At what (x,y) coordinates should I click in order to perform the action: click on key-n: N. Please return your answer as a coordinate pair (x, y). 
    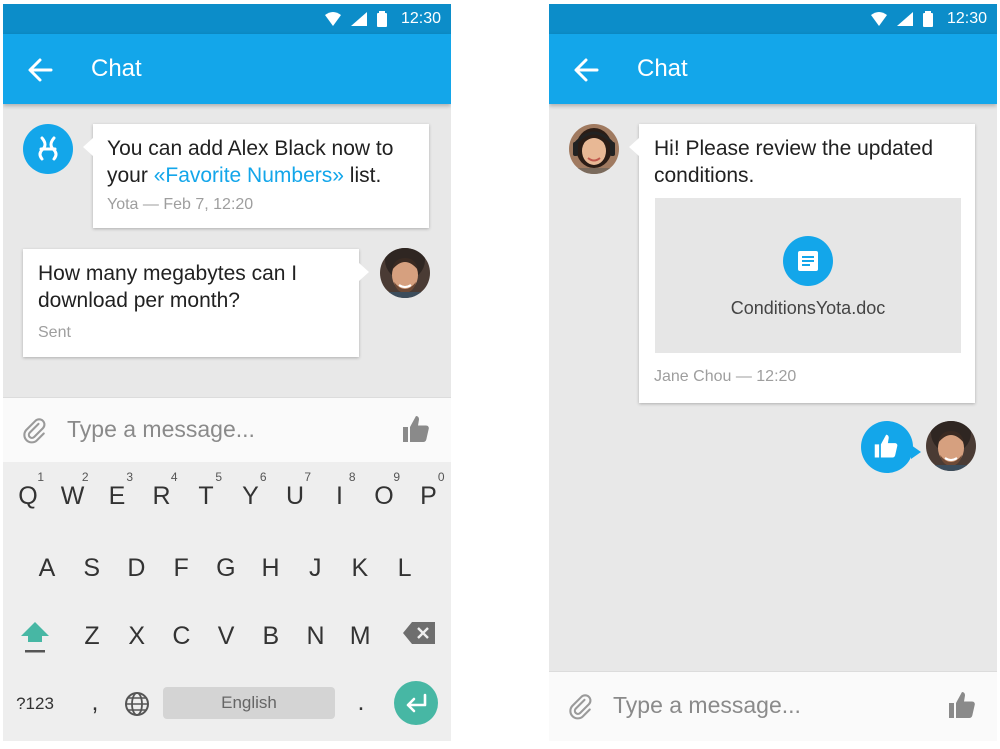
    Looking at the image, I should click on (316, 633).